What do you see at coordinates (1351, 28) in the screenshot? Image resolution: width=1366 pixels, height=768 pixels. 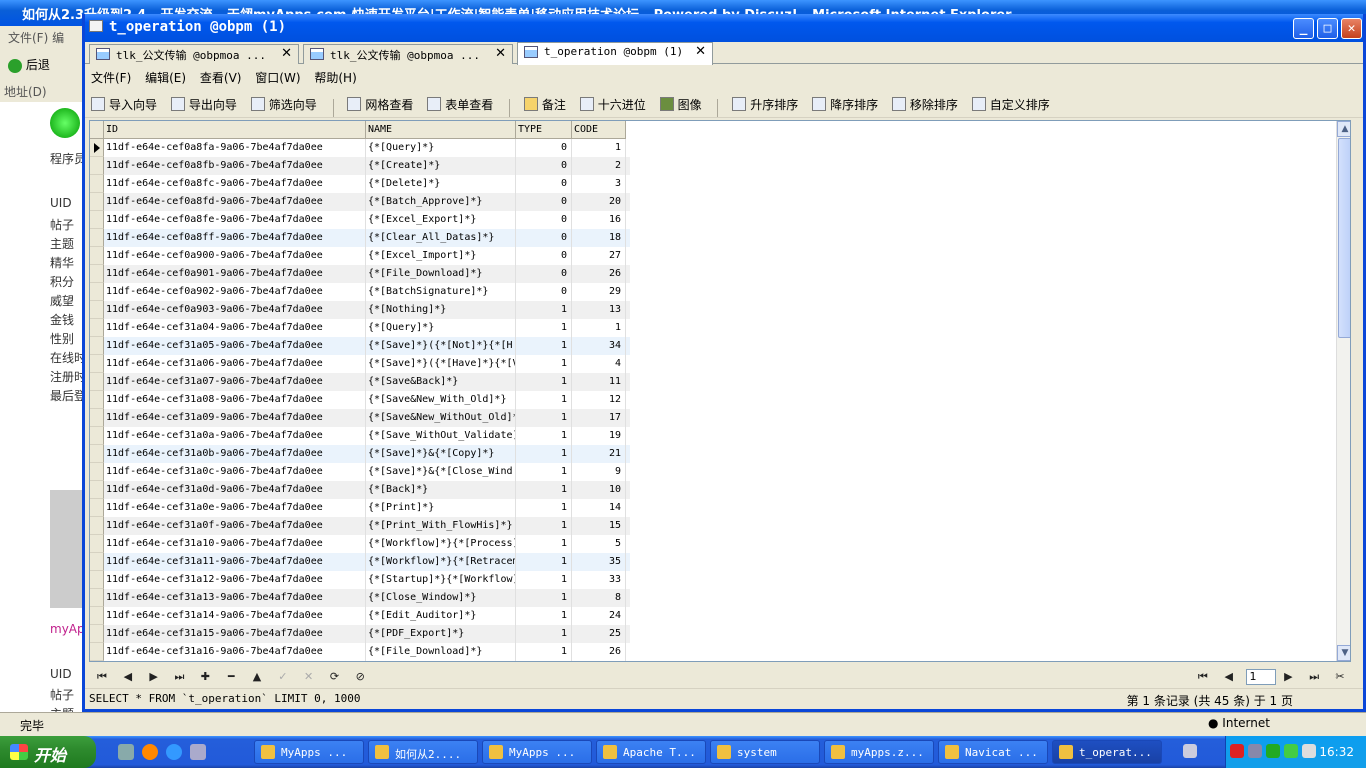 I see `close-button: ✕` at bounding box center [1351, 28].